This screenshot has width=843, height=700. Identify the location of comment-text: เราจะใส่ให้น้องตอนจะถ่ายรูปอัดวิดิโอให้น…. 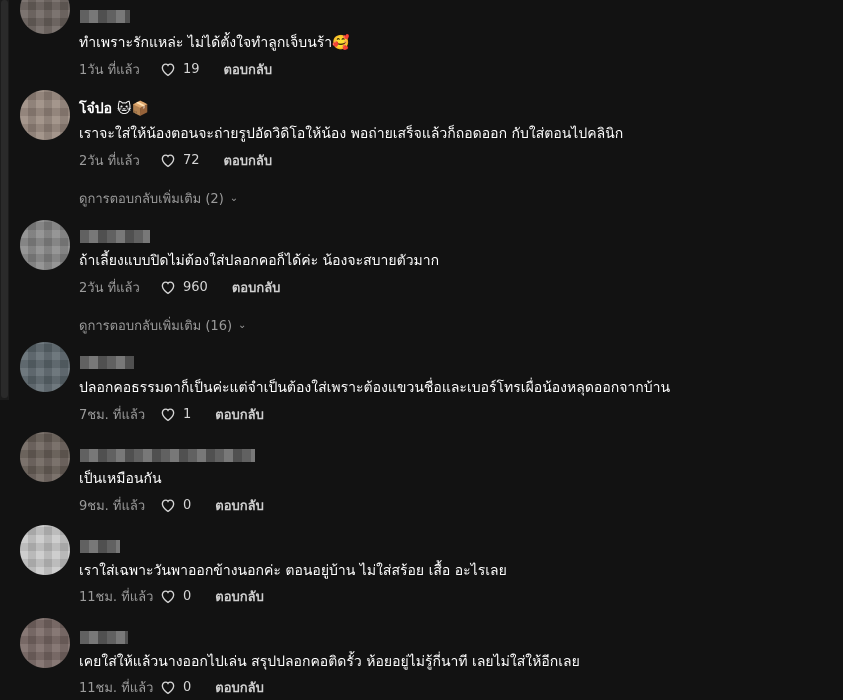
(351, 134).